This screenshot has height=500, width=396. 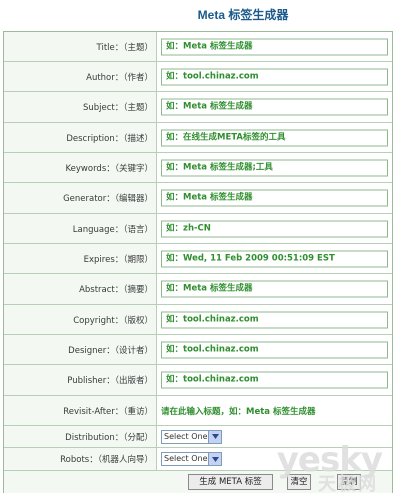 I want to click on robots-select: Select One, so click(x=191, y=459).